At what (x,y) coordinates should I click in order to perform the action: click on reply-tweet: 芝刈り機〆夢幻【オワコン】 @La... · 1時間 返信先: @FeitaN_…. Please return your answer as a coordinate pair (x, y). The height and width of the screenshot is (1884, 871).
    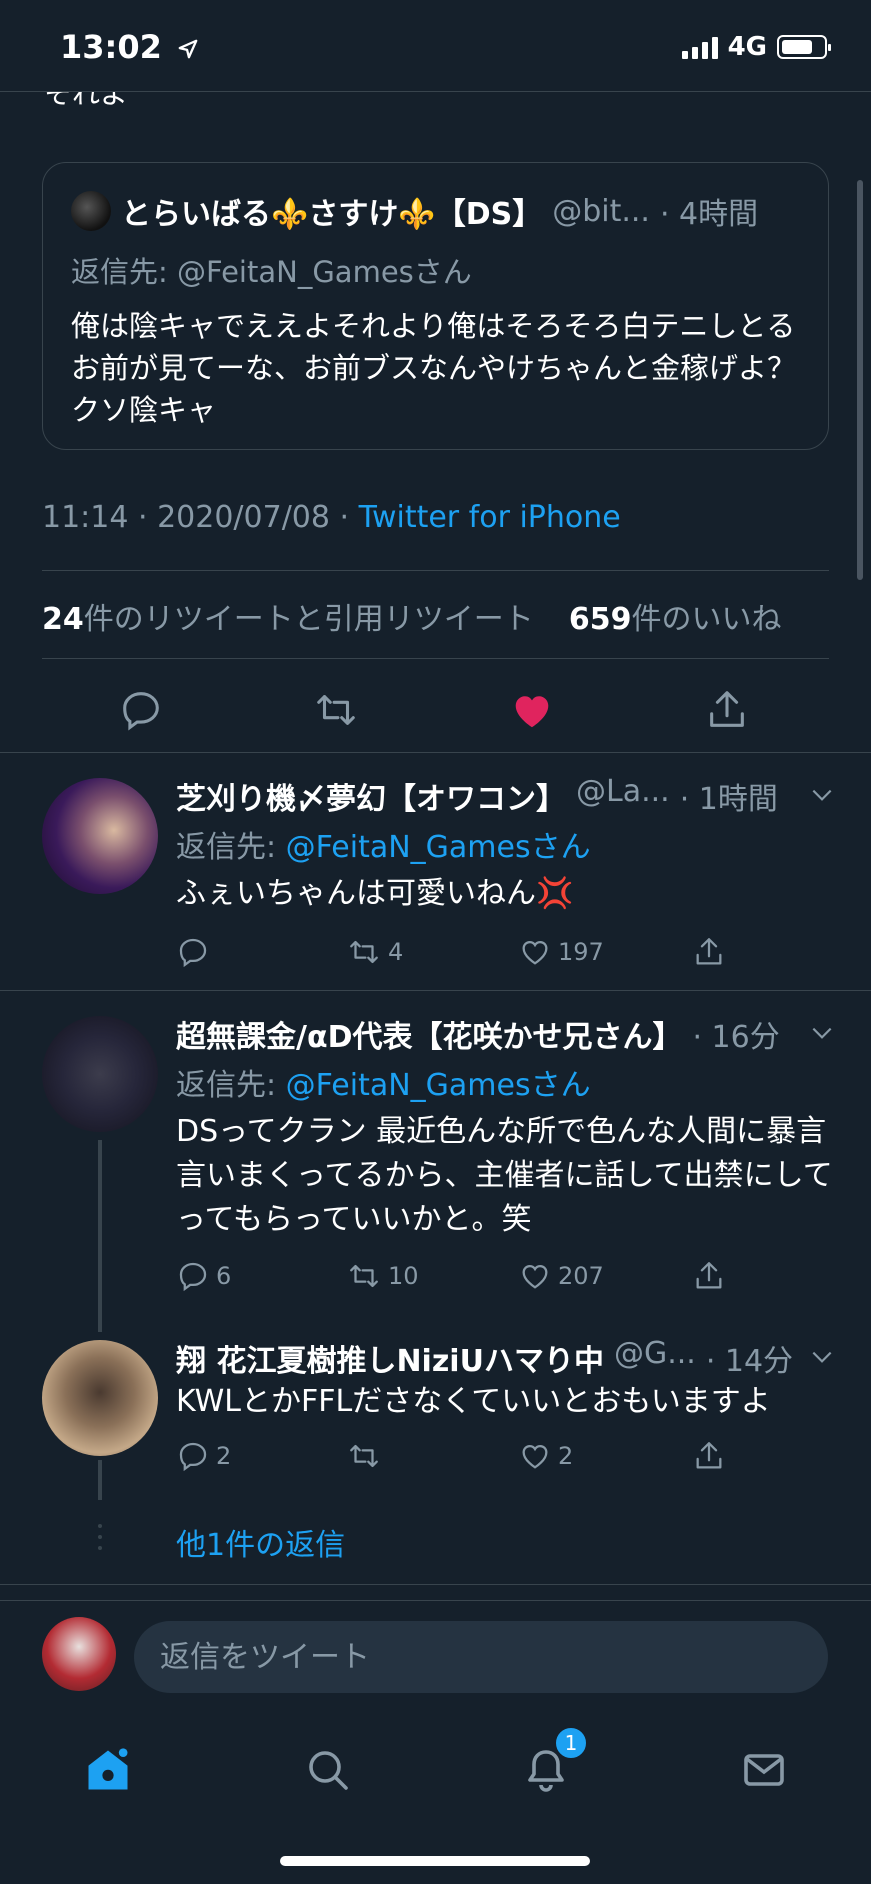
    Looking at the image, I should click on (435, 871).